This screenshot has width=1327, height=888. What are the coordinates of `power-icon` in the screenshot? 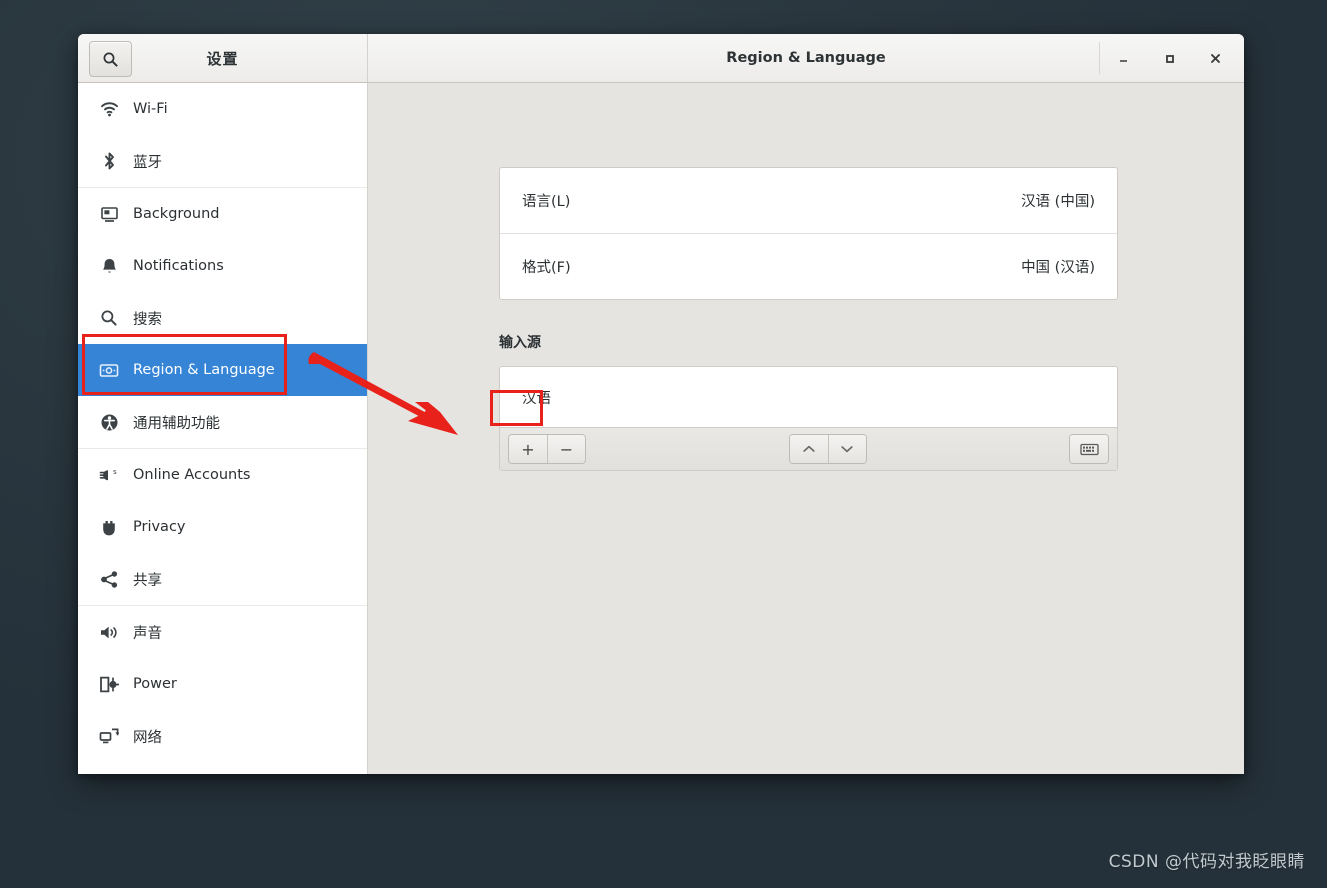 It's located at (109, 684).